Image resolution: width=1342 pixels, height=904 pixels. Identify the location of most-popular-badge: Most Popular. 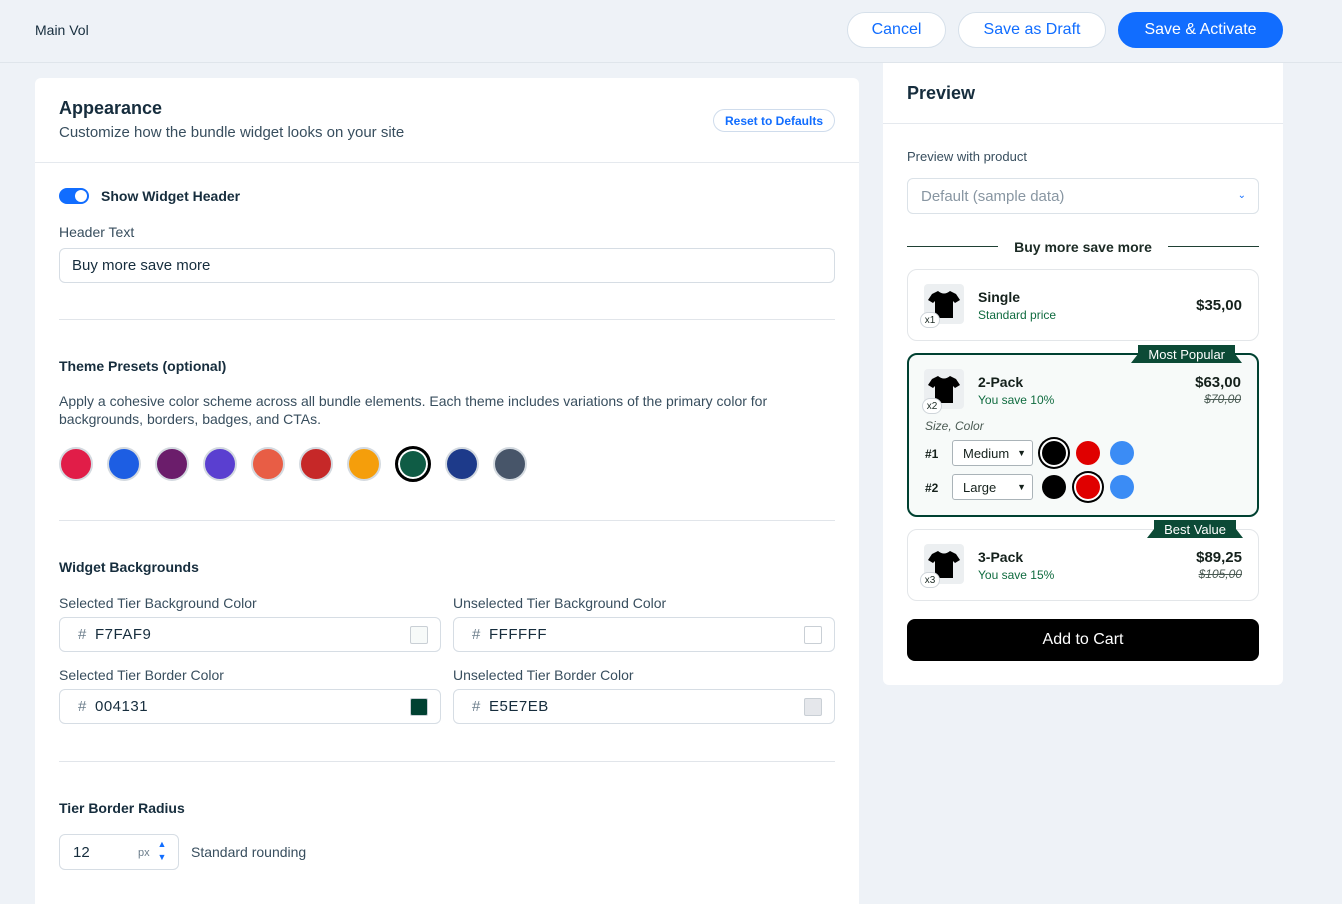
(1186, 354).